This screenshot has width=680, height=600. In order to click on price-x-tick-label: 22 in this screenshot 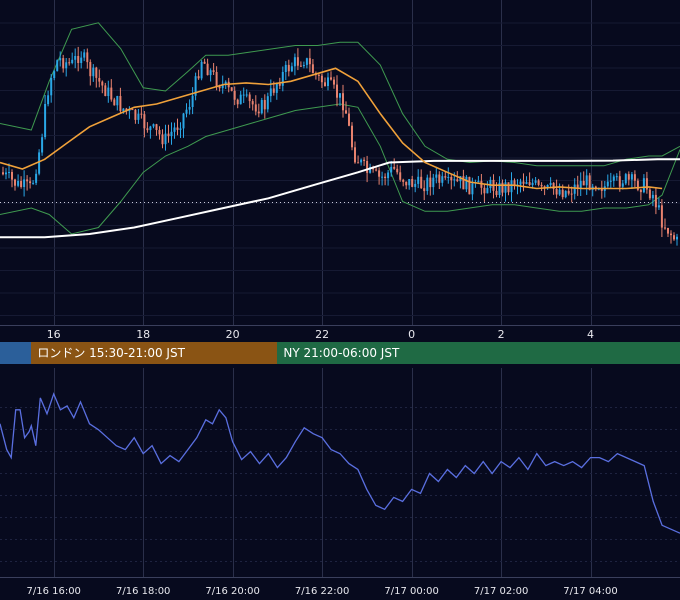, I will do `click(322, 334)`.